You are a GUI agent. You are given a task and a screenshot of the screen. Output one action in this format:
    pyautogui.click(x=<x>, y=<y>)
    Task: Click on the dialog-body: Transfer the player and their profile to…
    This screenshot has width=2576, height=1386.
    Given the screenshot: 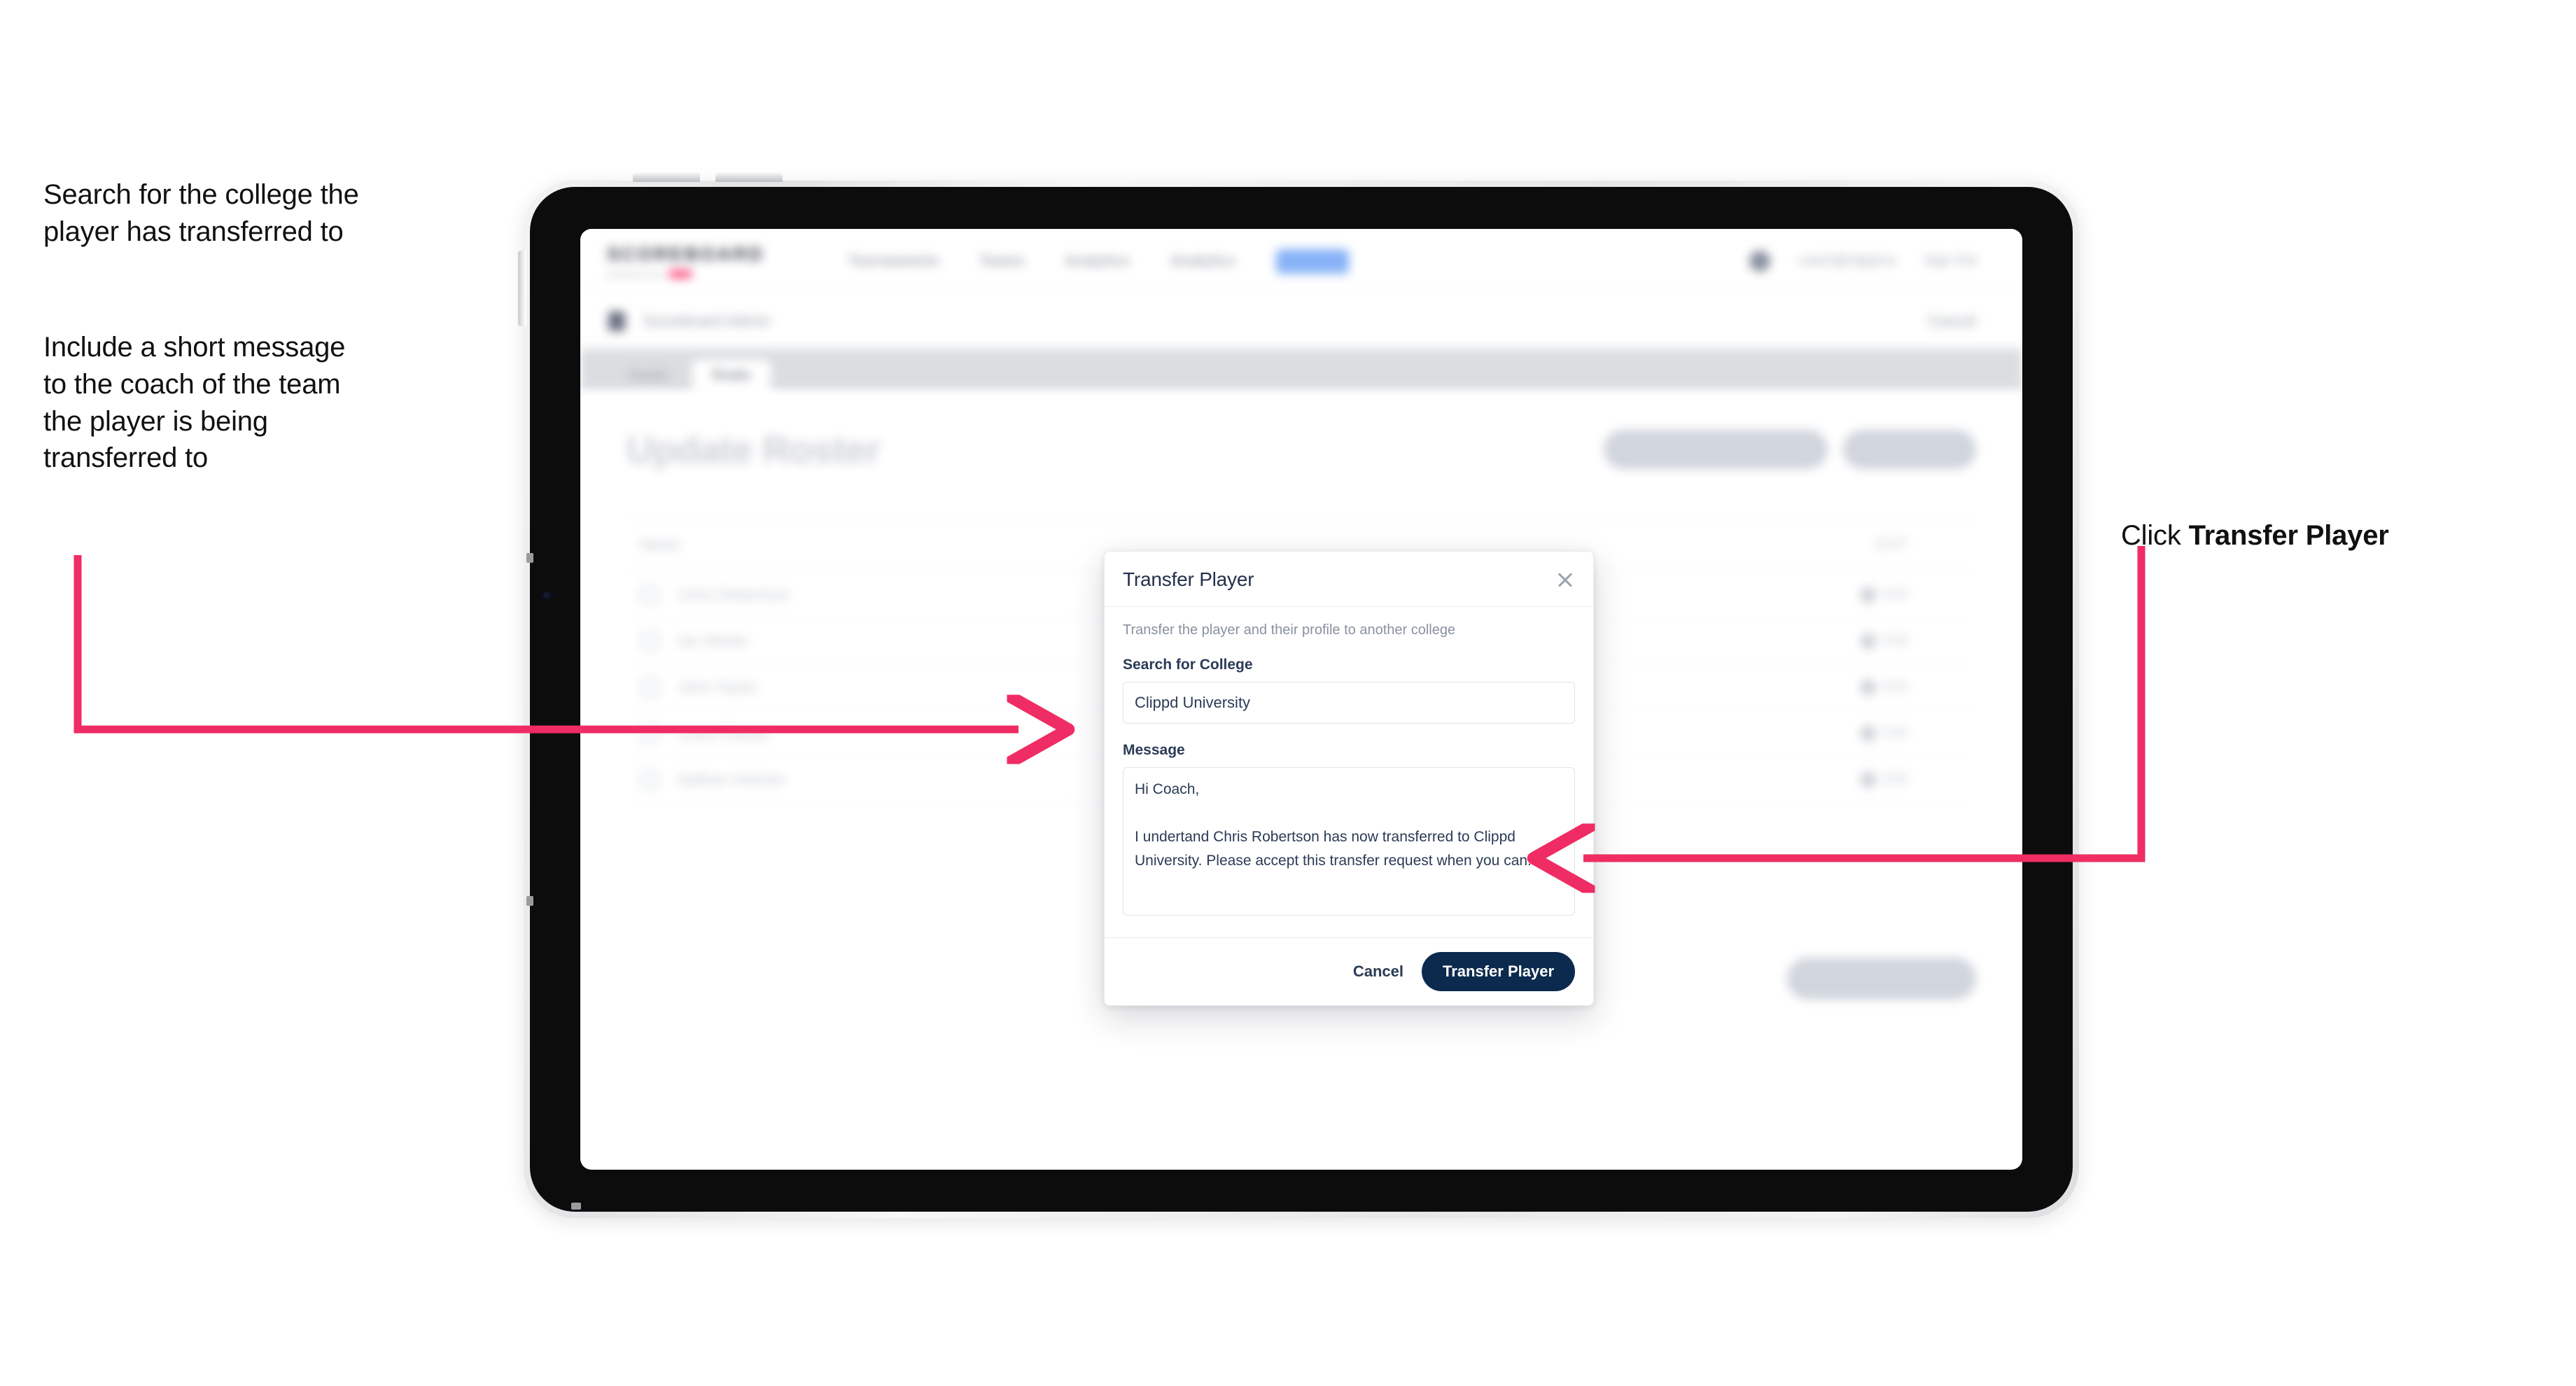 What is the action you would take?
    pyautogui.click(x=1349, y=772)
    